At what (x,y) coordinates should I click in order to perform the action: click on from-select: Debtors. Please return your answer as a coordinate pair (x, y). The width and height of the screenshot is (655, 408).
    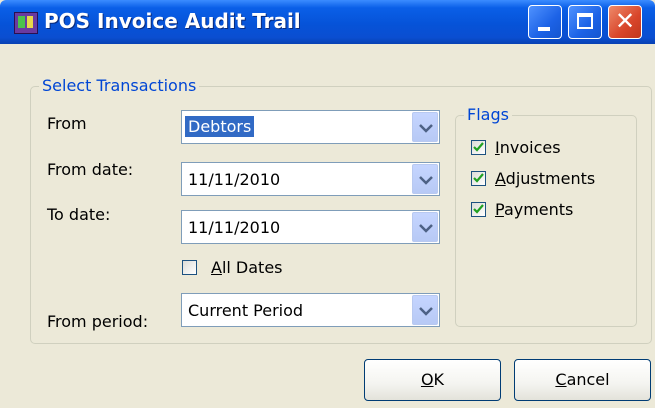
    Looking at the image, I should click on (310, 127).